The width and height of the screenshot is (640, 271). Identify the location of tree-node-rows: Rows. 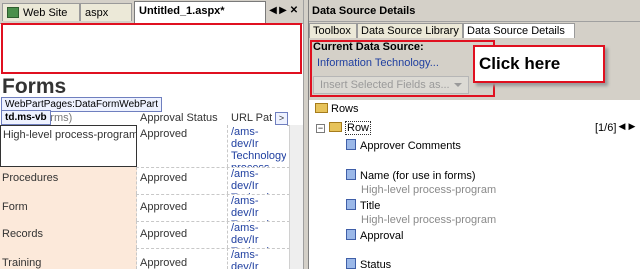
(337, 109).